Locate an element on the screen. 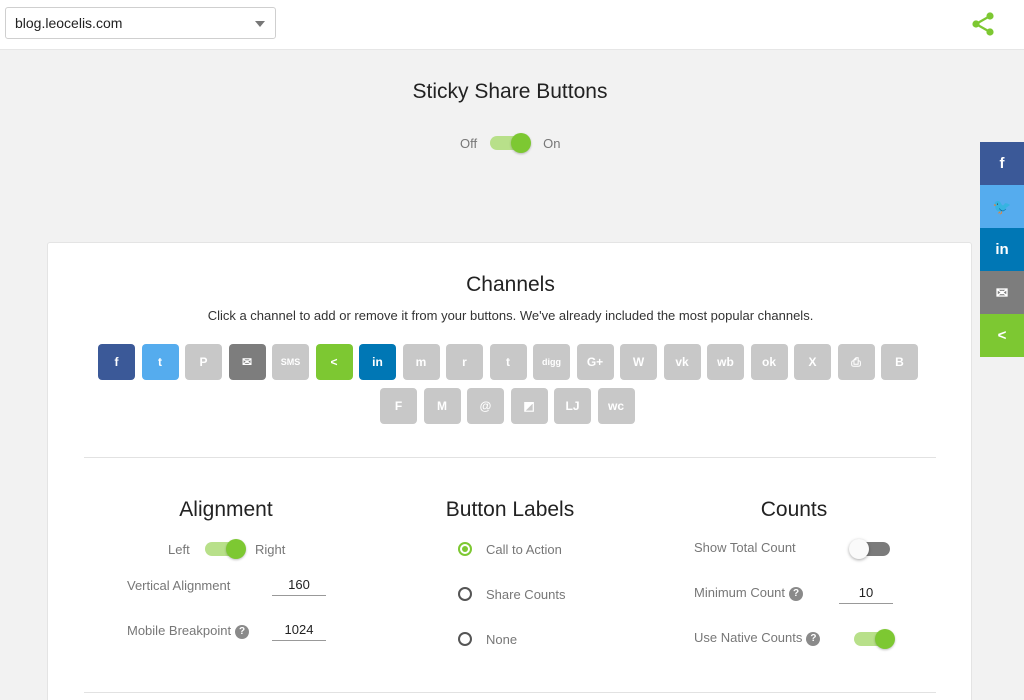  channel-tumblr-button: t is located at coordinates (508, 362).